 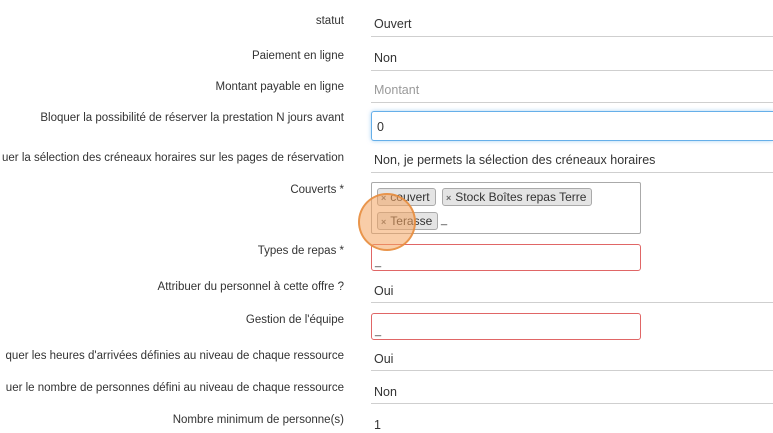 What do you see at coordinates (300, 251) in the screenshot?
I see `types-repas-label: Types de repas *` at bounding box center [300, 251].